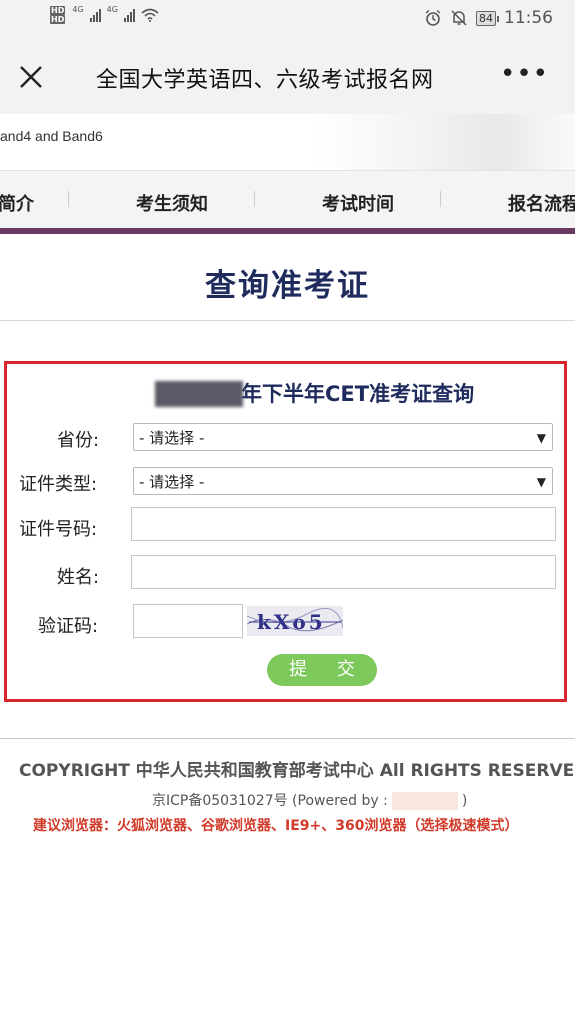 The width and height of the screenshot is (575, 1020). I want to click on status-right: 84 11:56, so click(488, 18).